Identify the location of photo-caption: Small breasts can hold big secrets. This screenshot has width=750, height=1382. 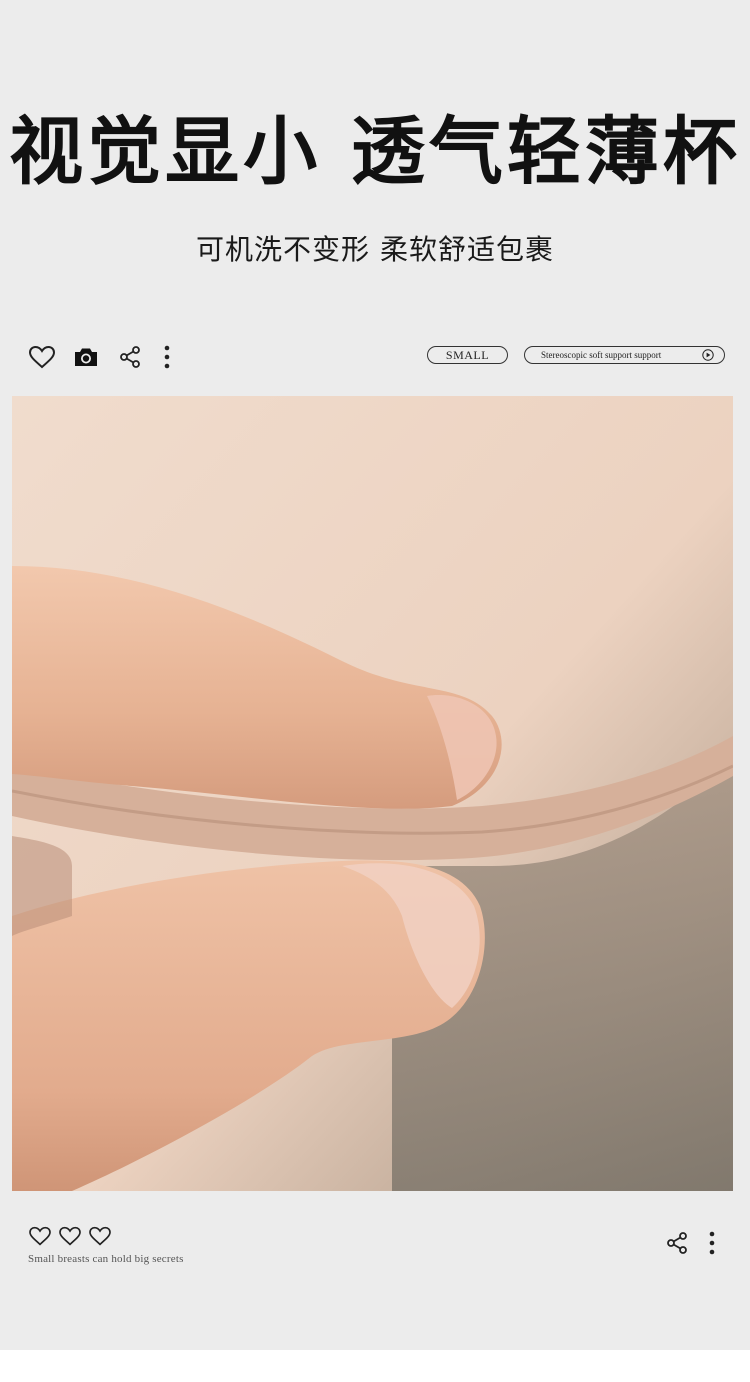
(106, 1259).